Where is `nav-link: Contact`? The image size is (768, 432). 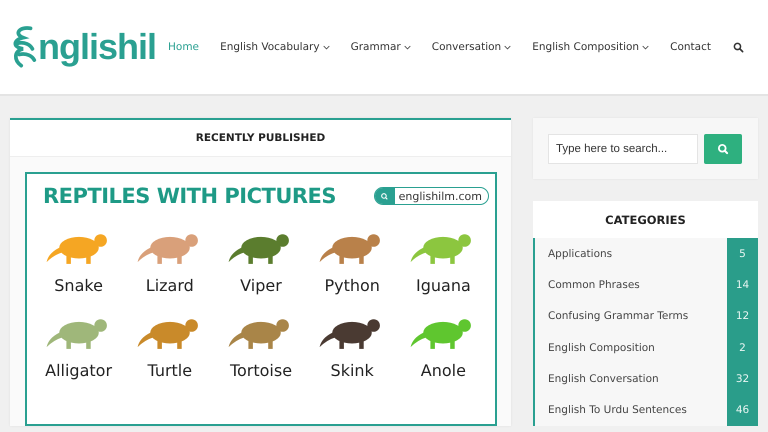 nav-link: Contact is located at coordinates (690, 47).